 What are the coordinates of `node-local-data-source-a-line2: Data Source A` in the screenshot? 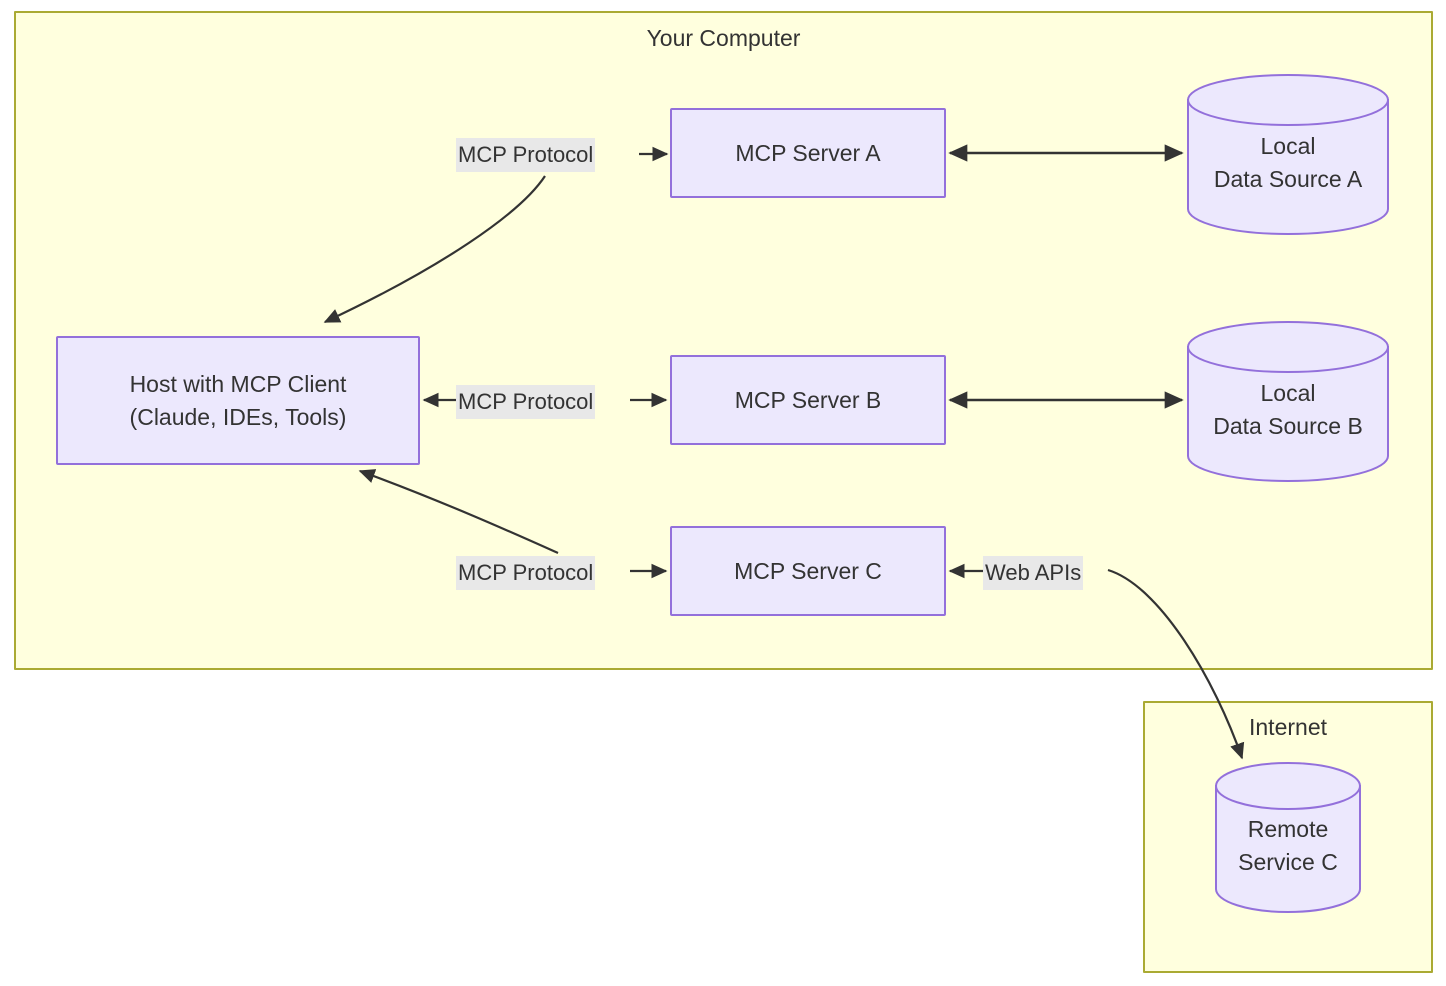 It's located at (1288, 179).